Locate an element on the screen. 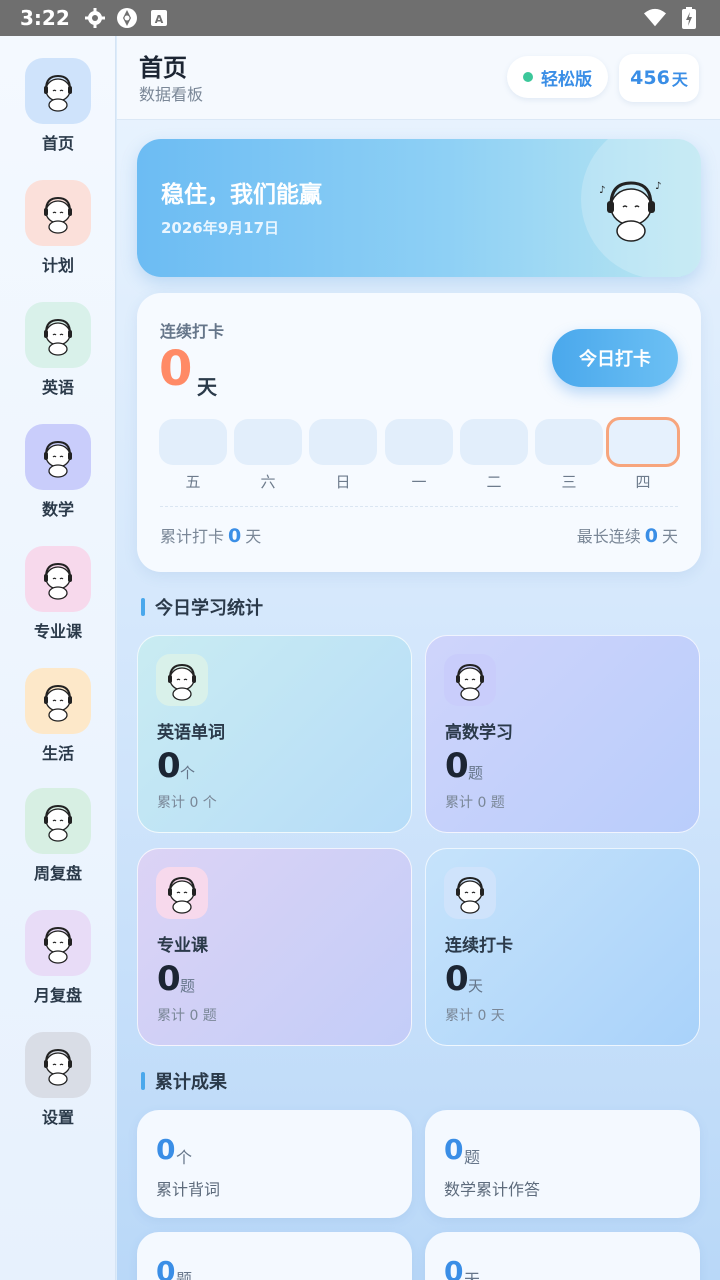  stat-card-english-words: 英语单词 0 个累计 0 个 is located at coordinates (274, 734).